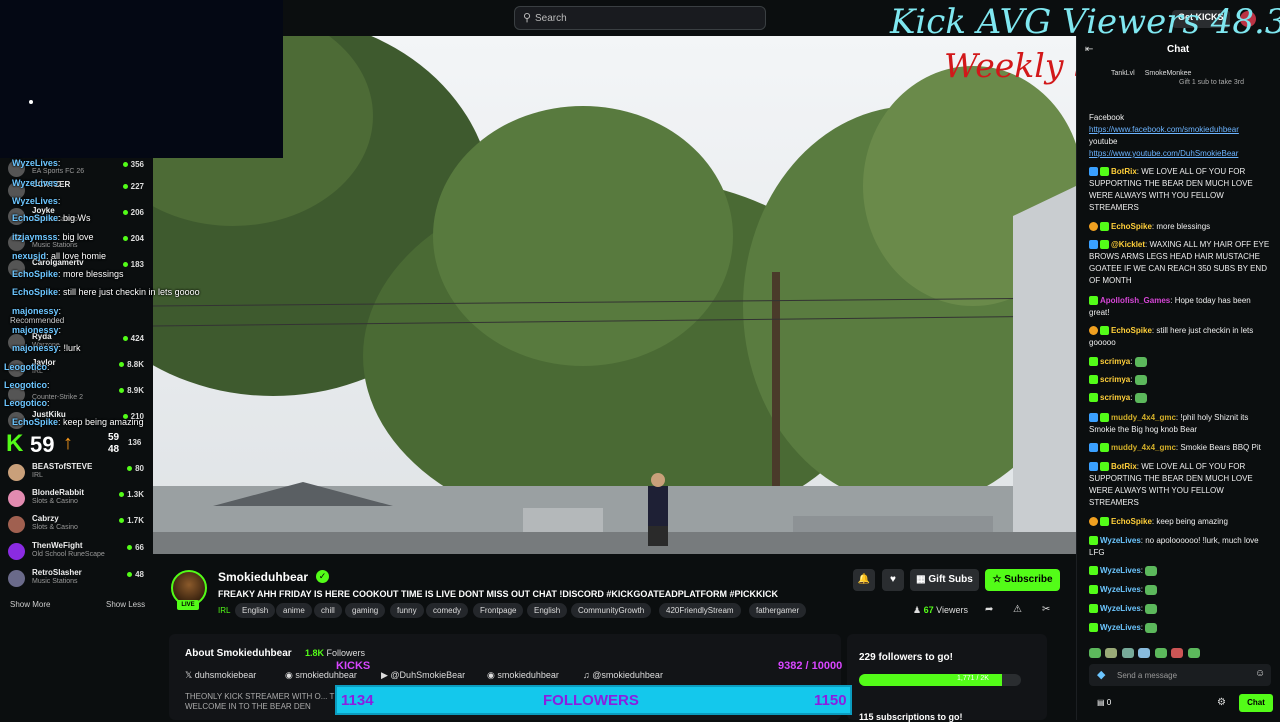 The image size is (1280, 722). Describe the element at coordinates (1101, 674) in the screenshot. I see `chat-badge-icon: ◆` at that location.